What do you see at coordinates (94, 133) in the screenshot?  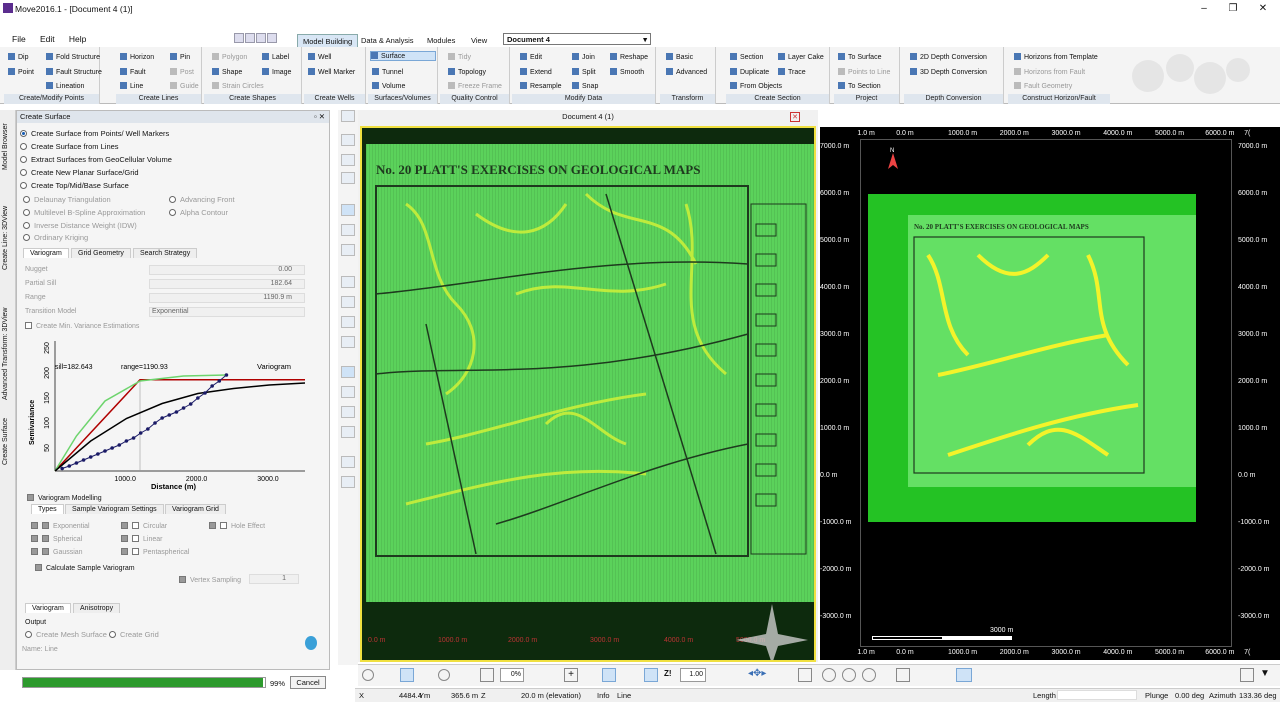 I see `option-points: Create Surface from Points/ Well Markers` at bounding box center [94, 133].